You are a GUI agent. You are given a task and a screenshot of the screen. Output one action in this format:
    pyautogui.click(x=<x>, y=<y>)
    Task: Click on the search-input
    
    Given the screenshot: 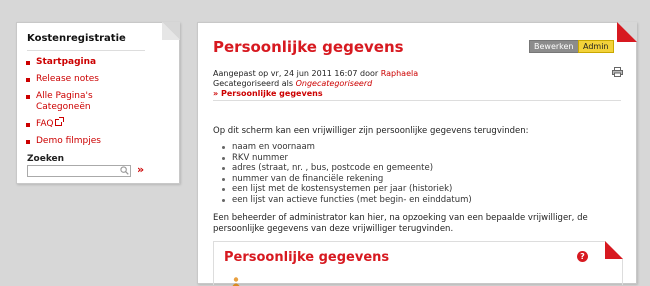 What is the action you would take?
    pyautogui.click(x=79, y=171)
    